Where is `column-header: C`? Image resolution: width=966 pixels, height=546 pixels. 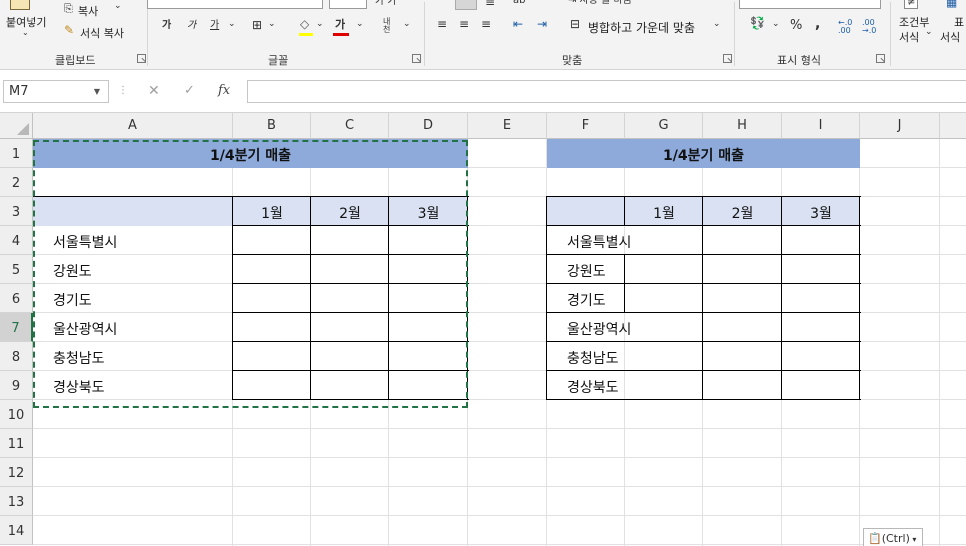
column-header: C is located at coordinates (350, 126).